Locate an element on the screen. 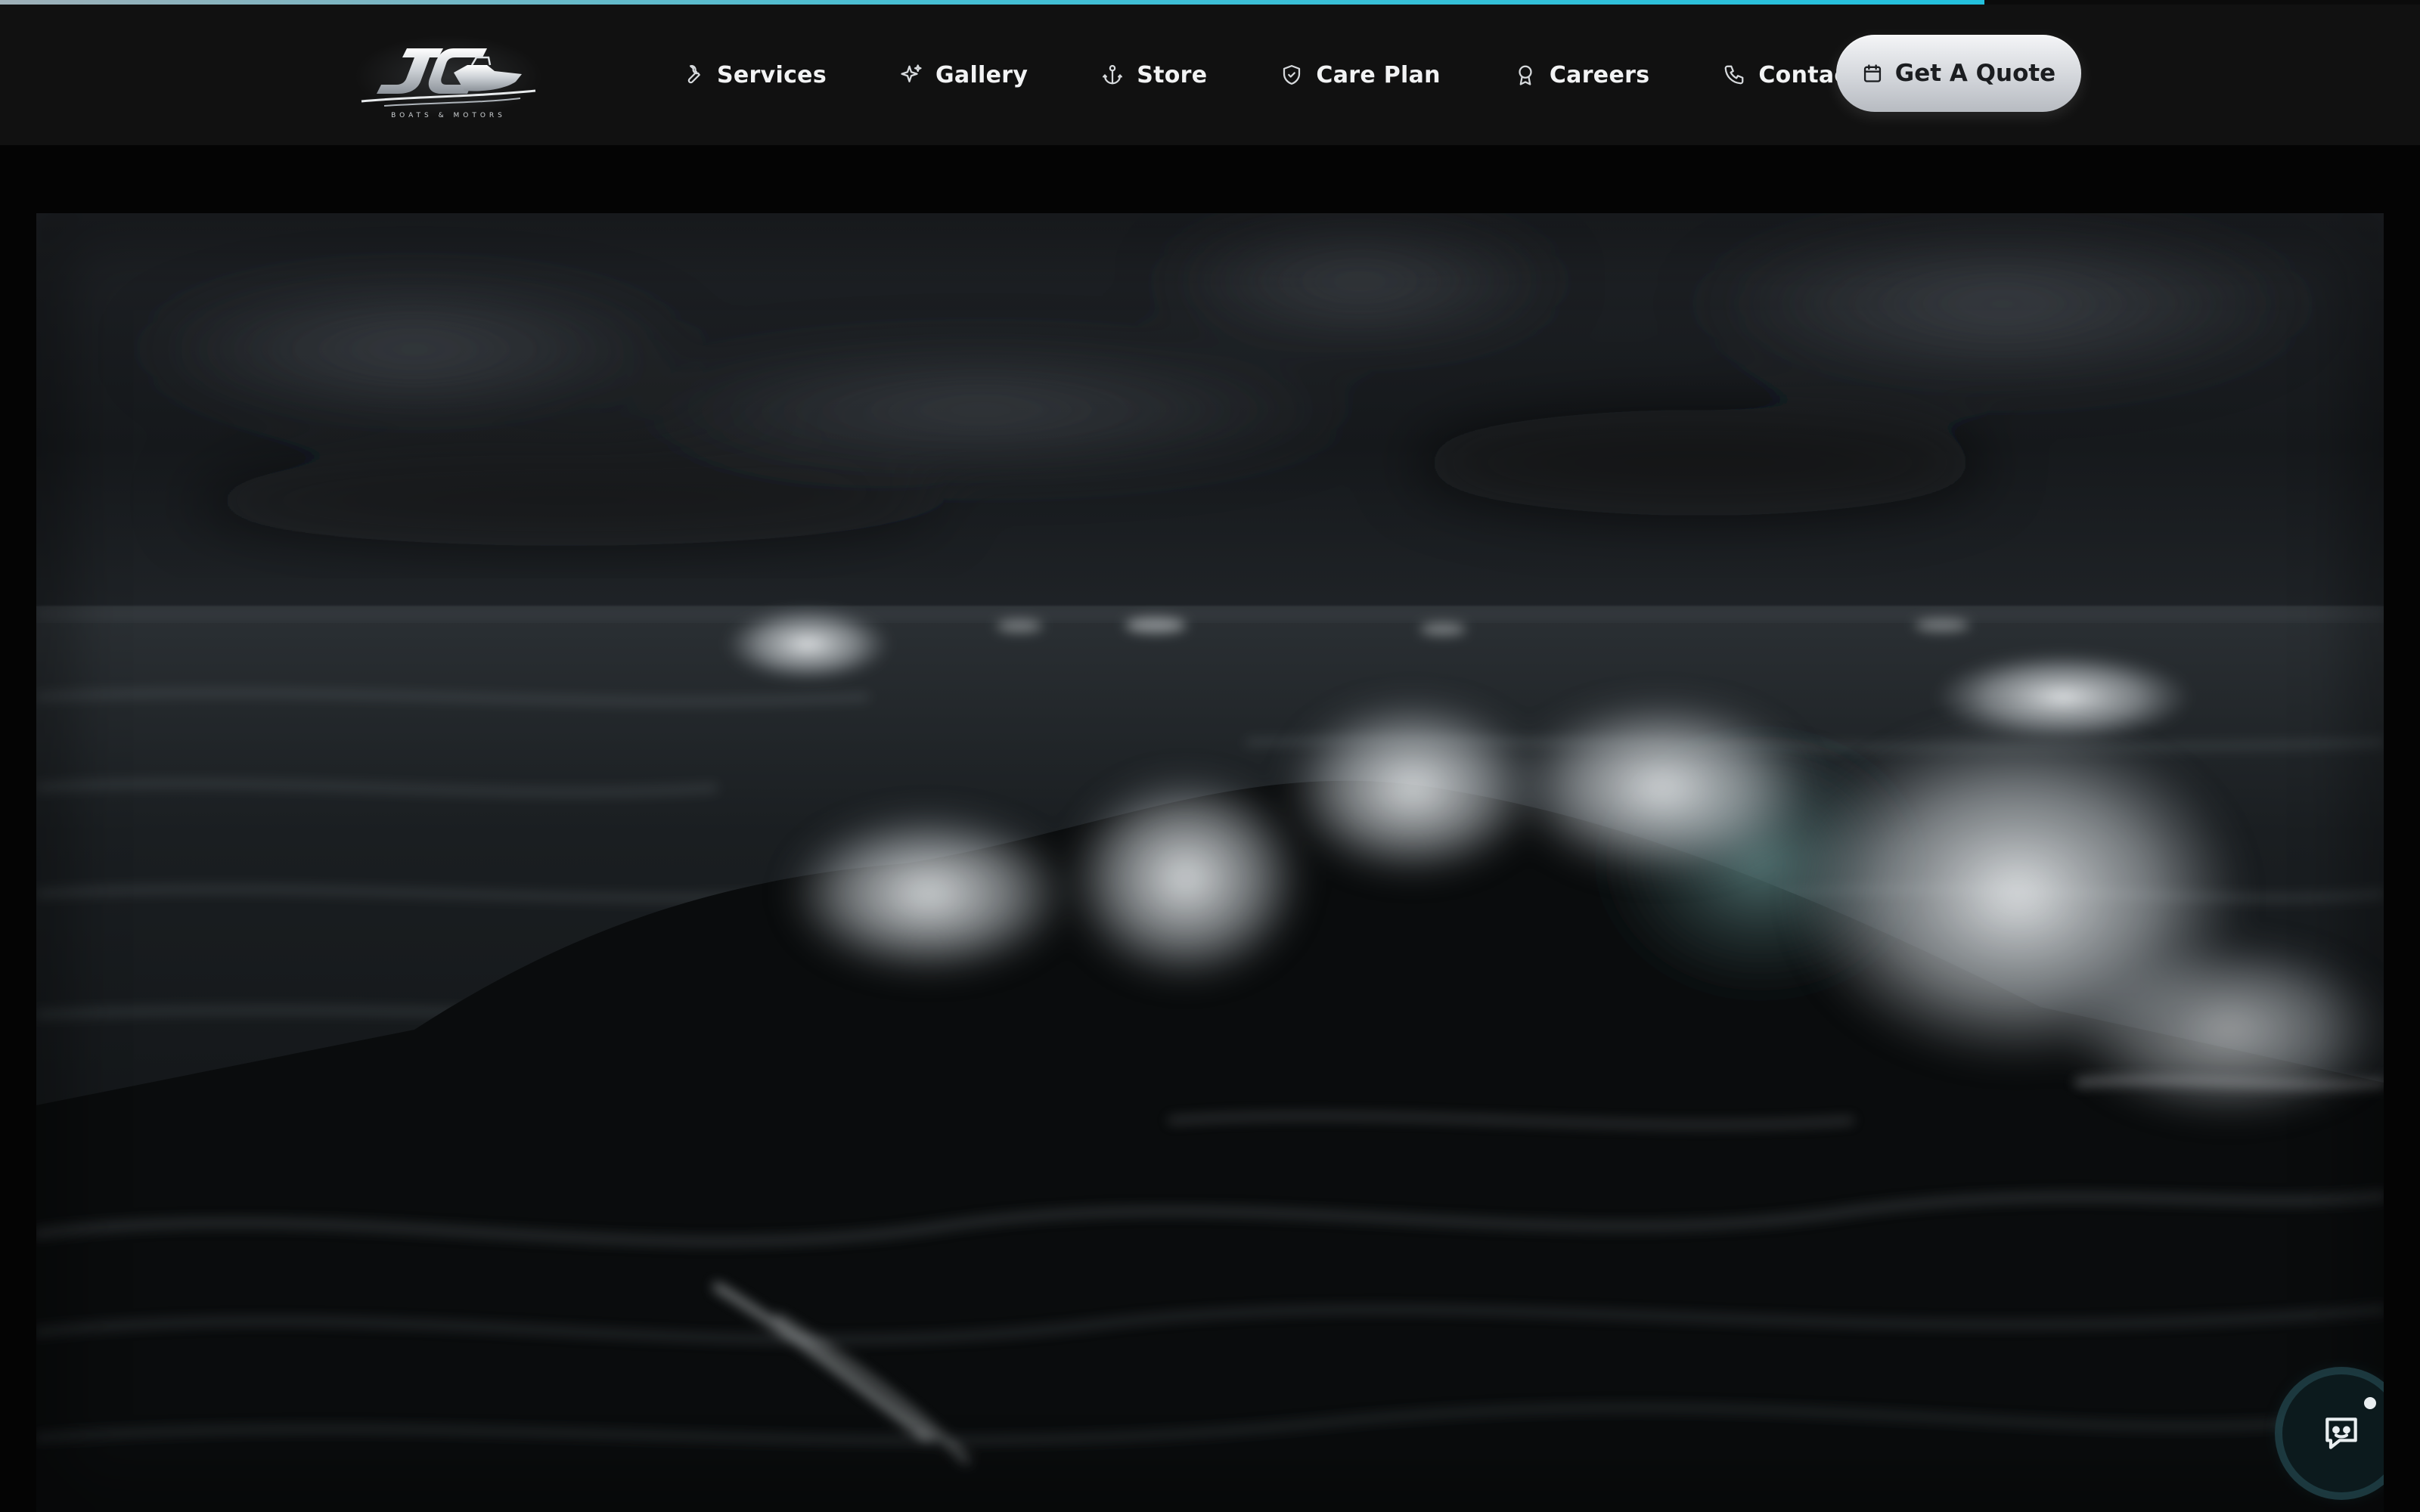  calendar-icon is located at coordinates (1872, 73).